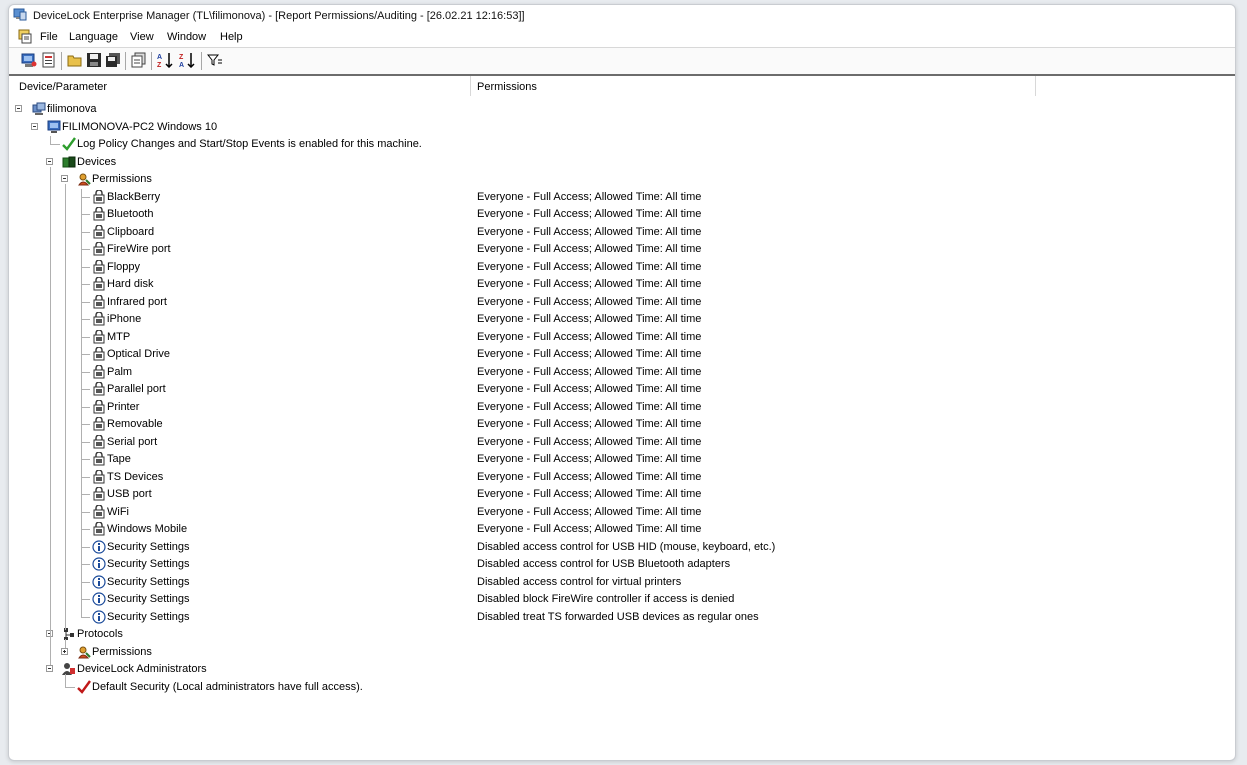 The image size is (1247, 765). Describe the element at coordinates (622, 37) in the screenshot. I see `menu-bar: File Language View Window Help` at that location.